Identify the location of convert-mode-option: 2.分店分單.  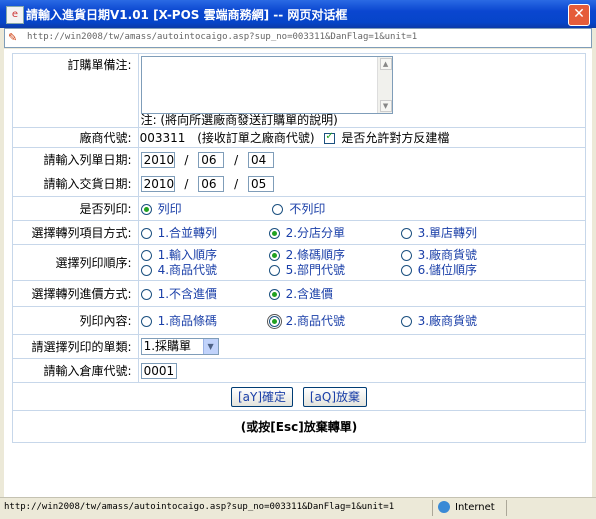
(334, 232).